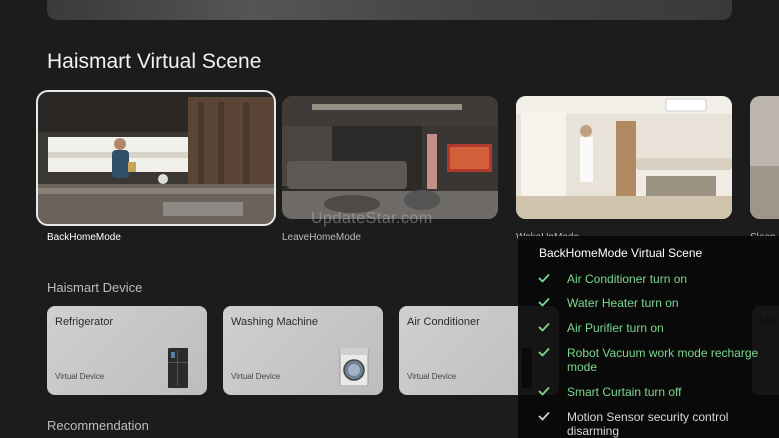  Describe the element at coordinates (275, 322) in the screenshot. I see `device-name: Washing Machine` at that location.